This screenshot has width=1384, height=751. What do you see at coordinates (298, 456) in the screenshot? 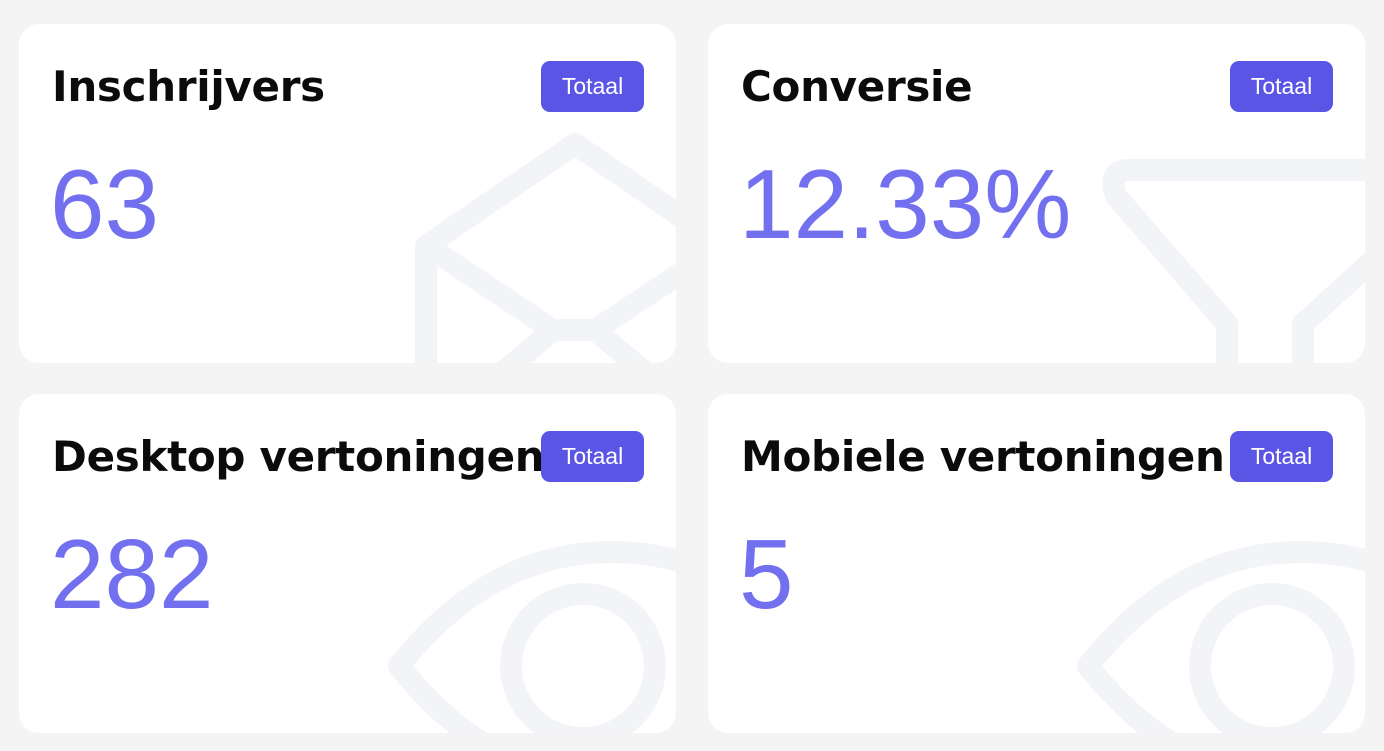
I see `card-title: Desktop vertoningen` at bounding box center [298, 456].